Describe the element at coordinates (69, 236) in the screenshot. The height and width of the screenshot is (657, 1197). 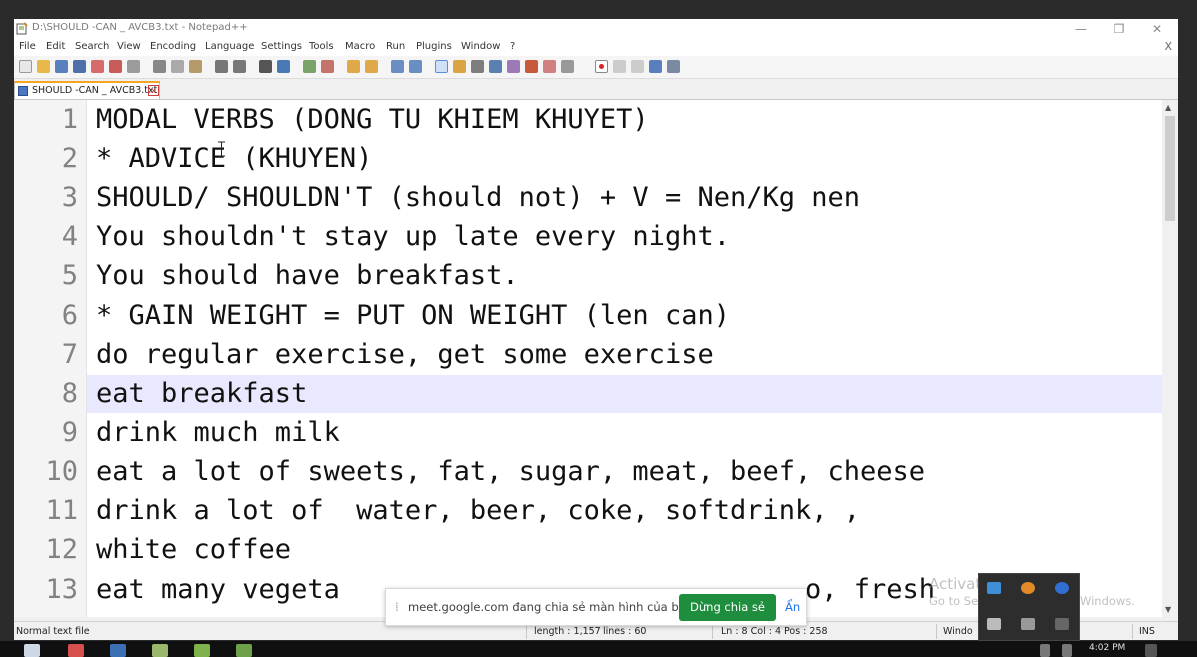
I see `line-number: 4` at that location.